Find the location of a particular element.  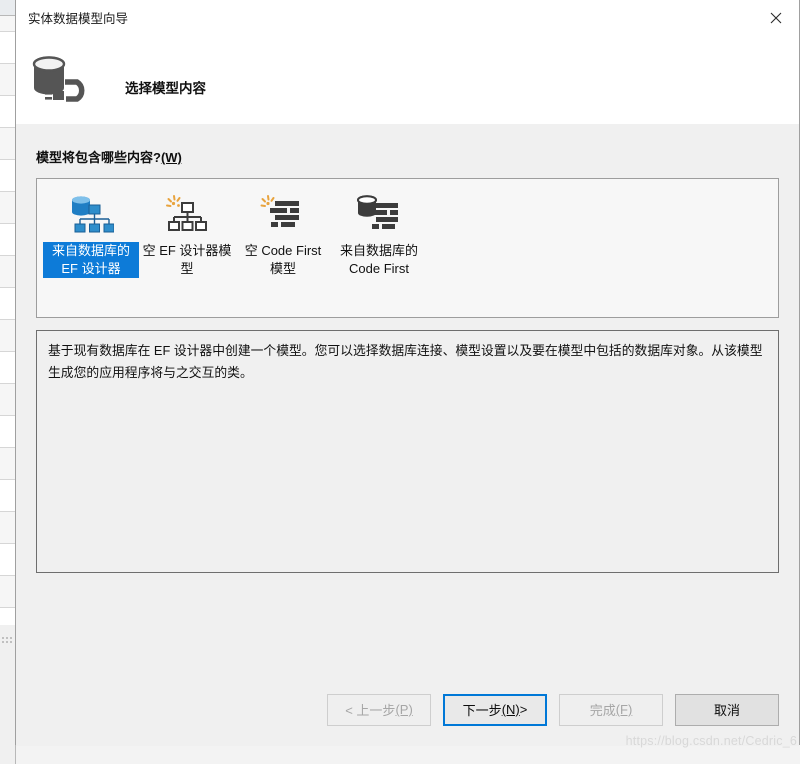

database-code-first-icon is located at coordinates (379, 213).